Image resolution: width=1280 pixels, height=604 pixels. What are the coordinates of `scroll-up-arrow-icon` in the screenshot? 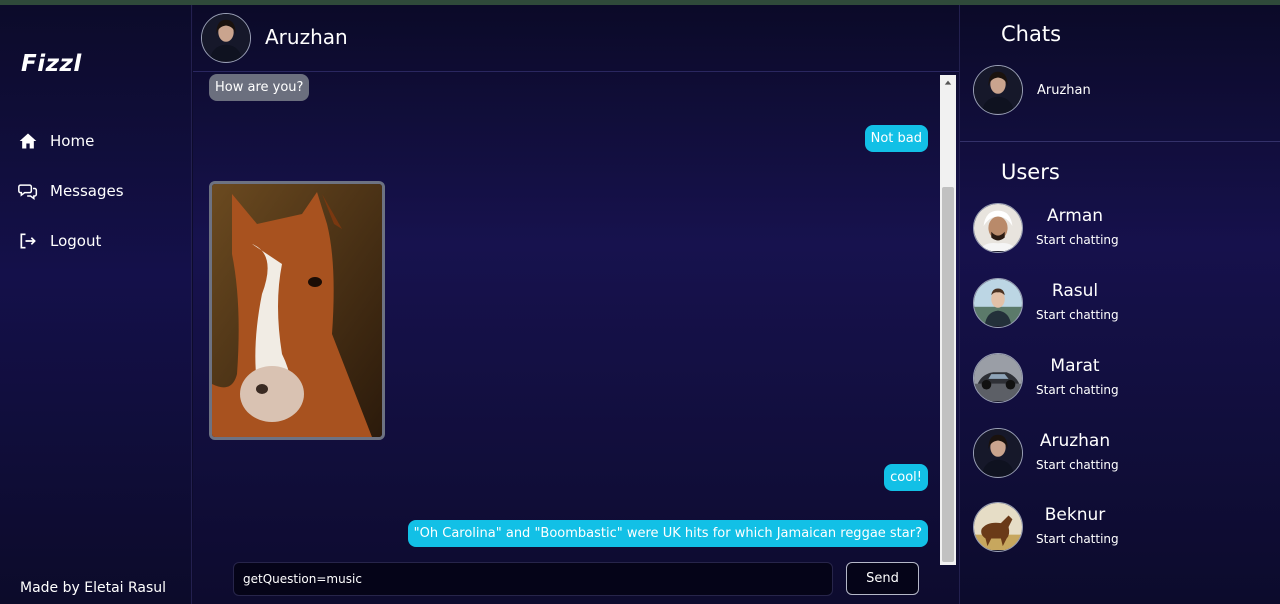 It's located at (948, 83).